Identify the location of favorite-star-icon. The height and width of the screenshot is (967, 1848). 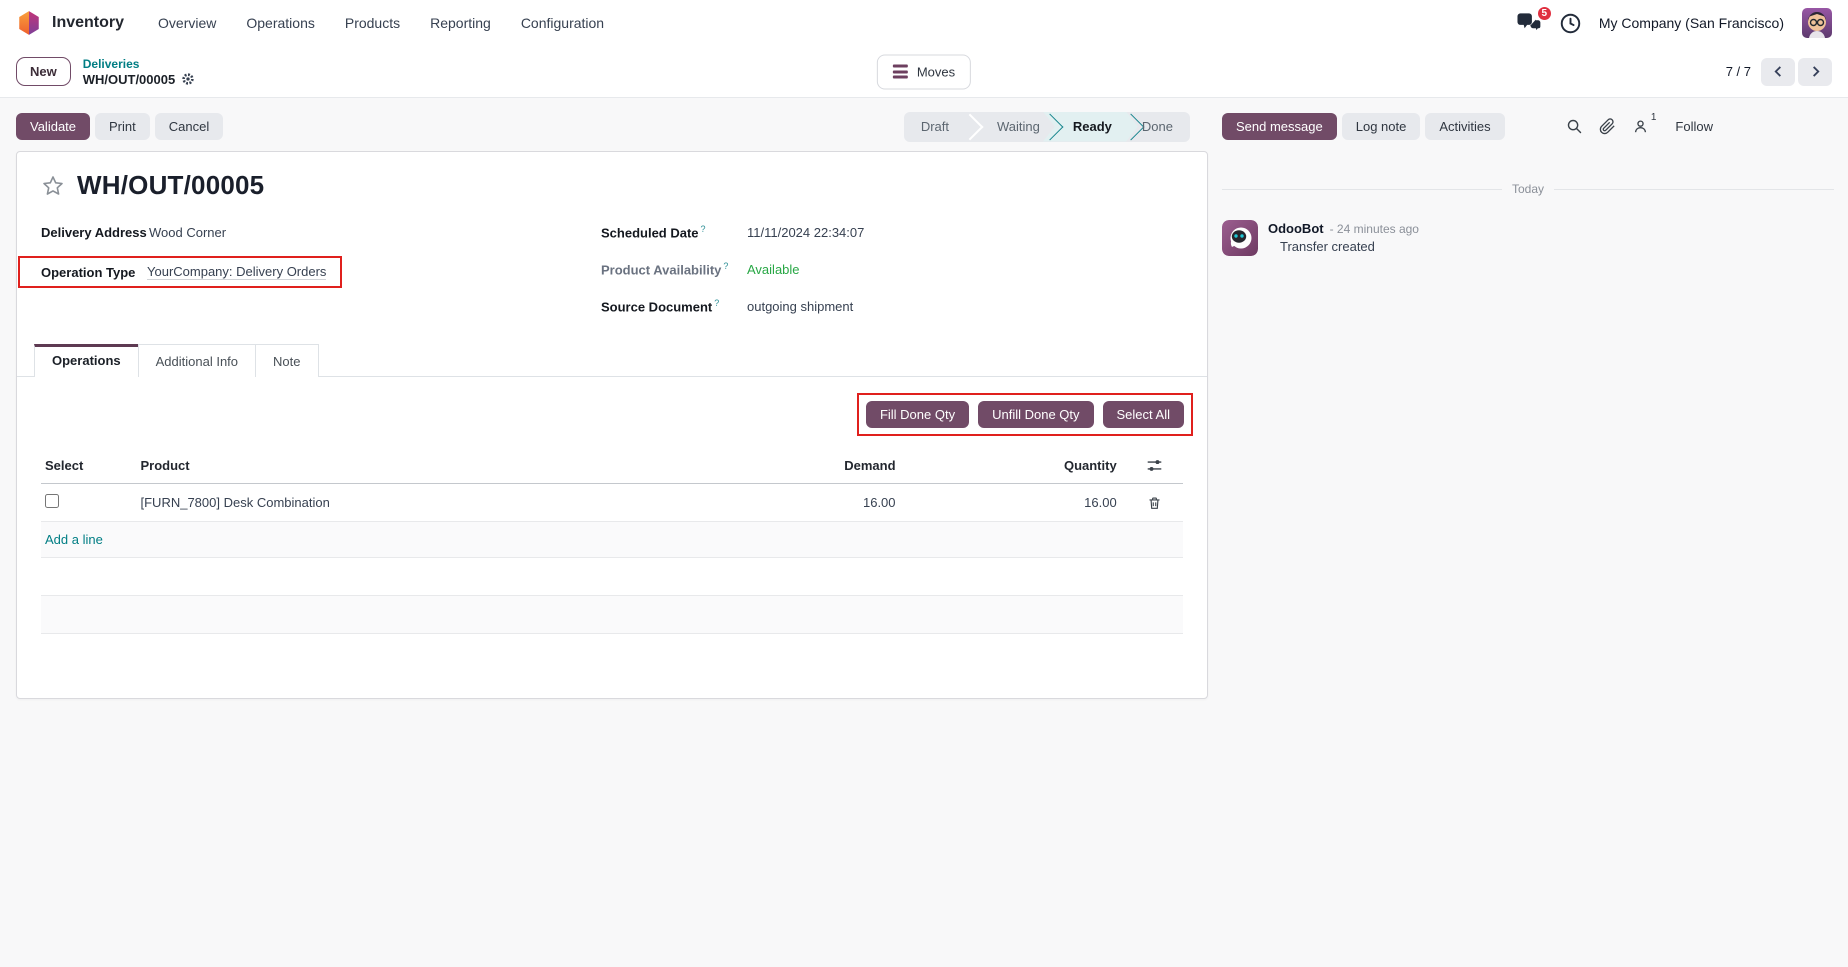
(53, 186).